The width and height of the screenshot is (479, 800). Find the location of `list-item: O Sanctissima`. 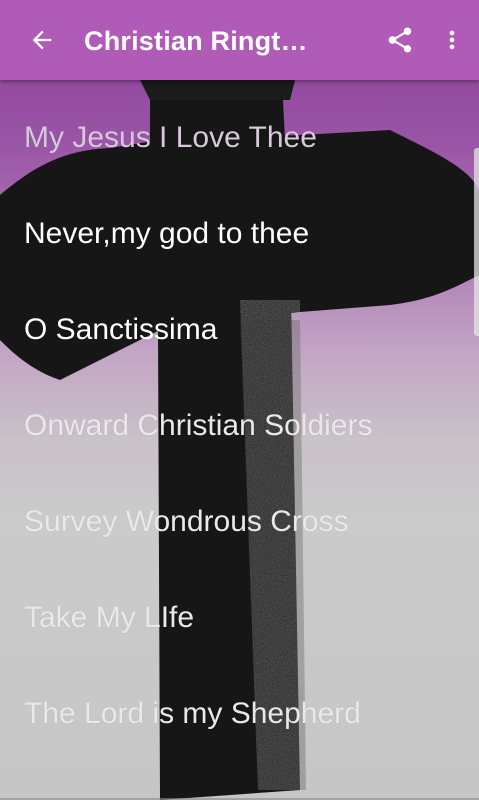

list-item: O Sanctissima is located at coordinates (239, 330).